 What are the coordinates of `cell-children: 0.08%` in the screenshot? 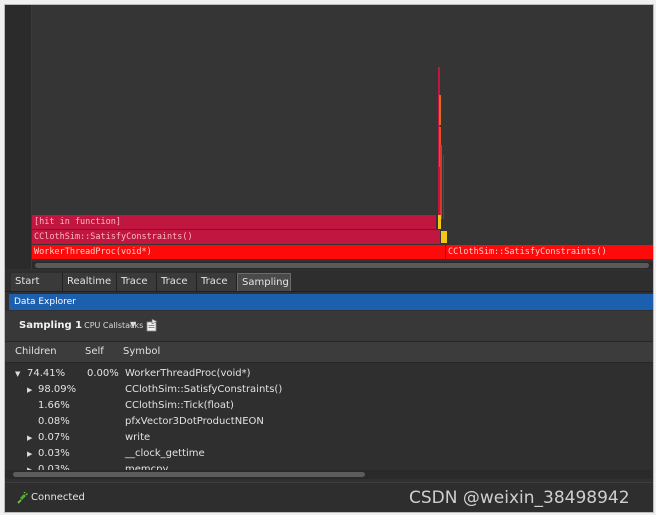 It's located at (54, 421).